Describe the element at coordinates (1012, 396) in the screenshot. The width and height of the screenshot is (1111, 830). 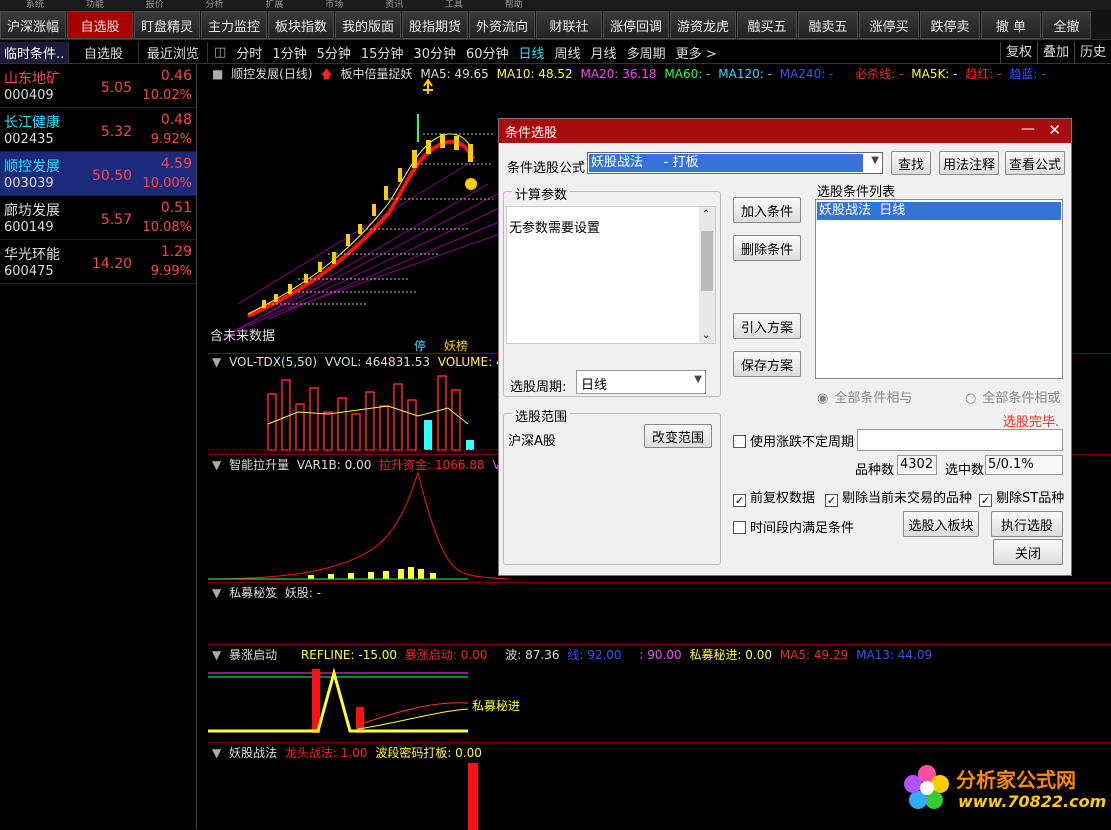
I see `radio-or: ○ 全部条件相或` at that location.